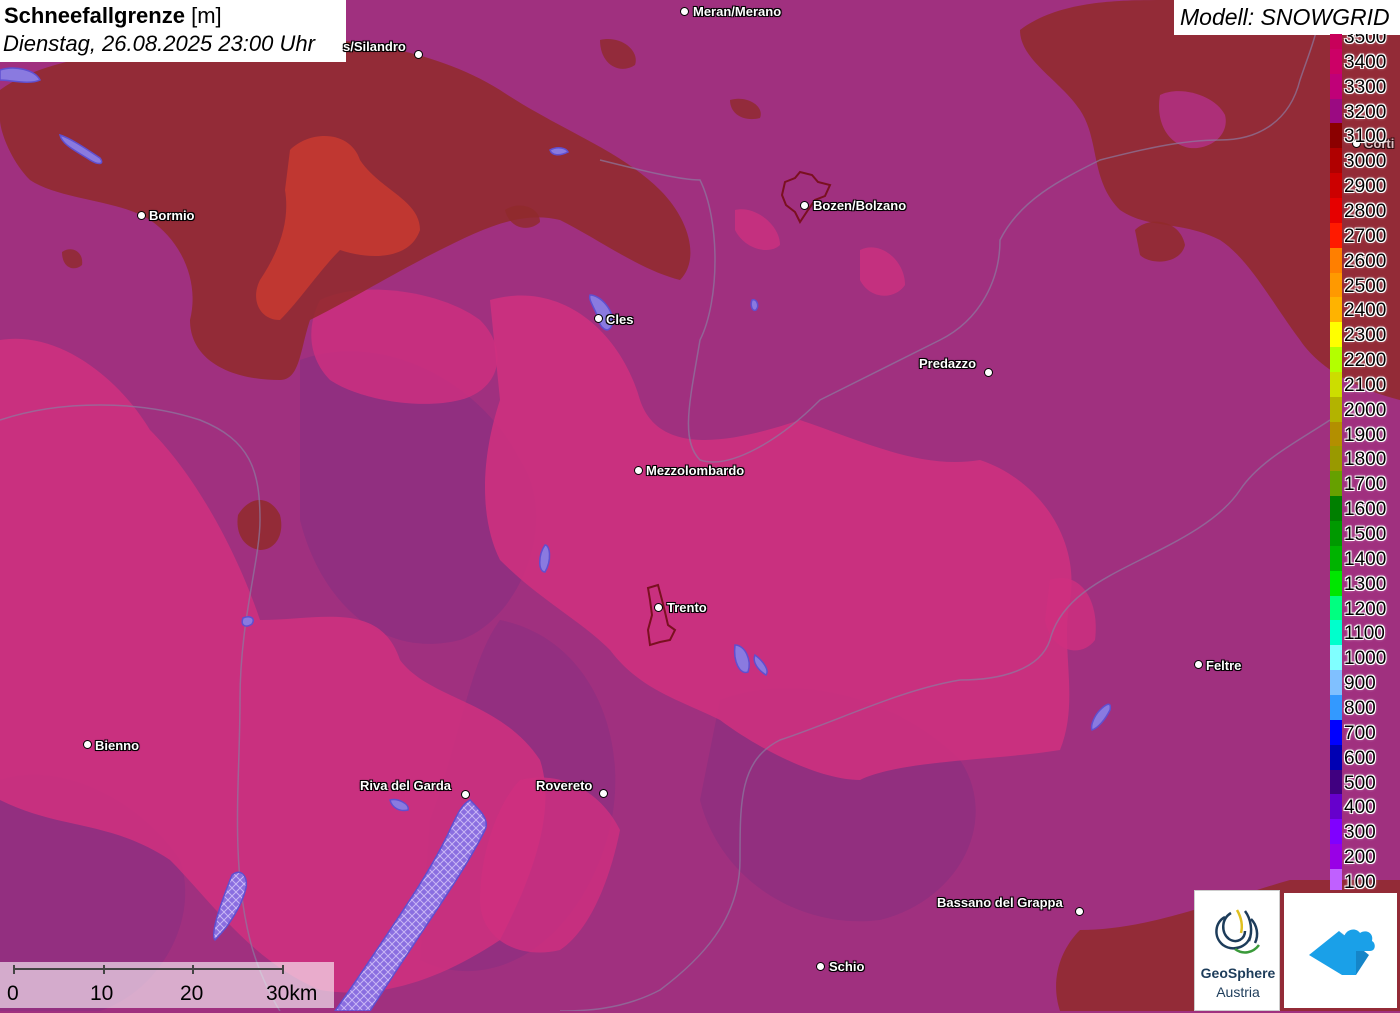  What do you see at coordinates (1365, 41) in the screenshot?
I see `legend-label: 3500` at bounding box center [1365, 41].